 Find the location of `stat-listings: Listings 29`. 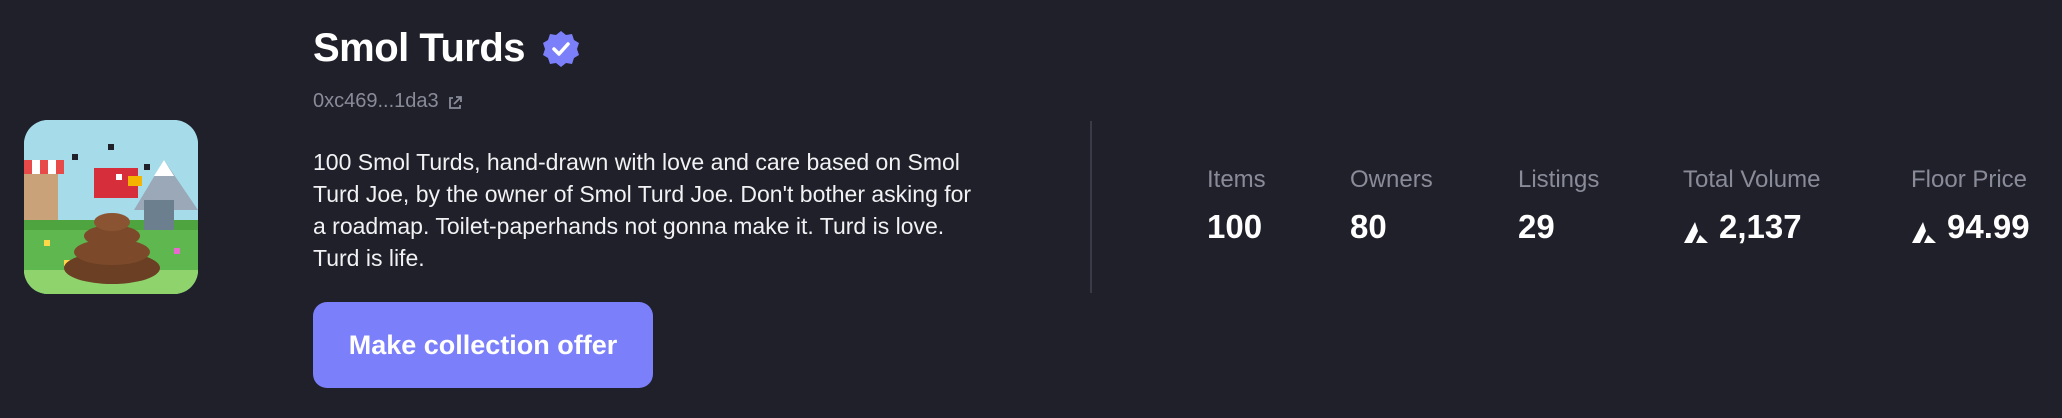

stat-listings: Listings 29 is located at coordinates (1558, 206).